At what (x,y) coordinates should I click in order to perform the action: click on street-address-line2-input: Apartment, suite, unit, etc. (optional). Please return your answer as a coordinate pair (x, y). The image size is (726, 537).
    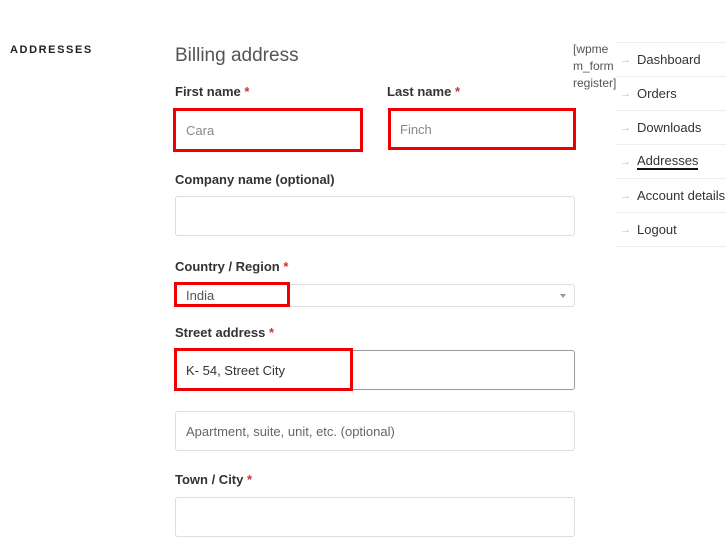
    Looking at the image, I should click on (375, 431).